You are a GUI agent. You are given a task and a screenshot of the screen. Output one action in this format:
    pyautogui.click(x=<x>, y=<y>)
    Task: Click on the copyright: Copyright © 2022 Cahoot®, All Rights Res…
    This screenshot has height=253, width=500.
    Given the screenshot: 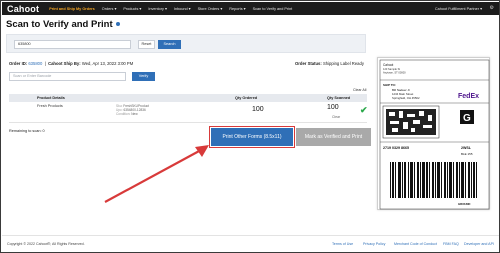 What is the action you would take?
    pyautogui.click(x=46, y=244)
    